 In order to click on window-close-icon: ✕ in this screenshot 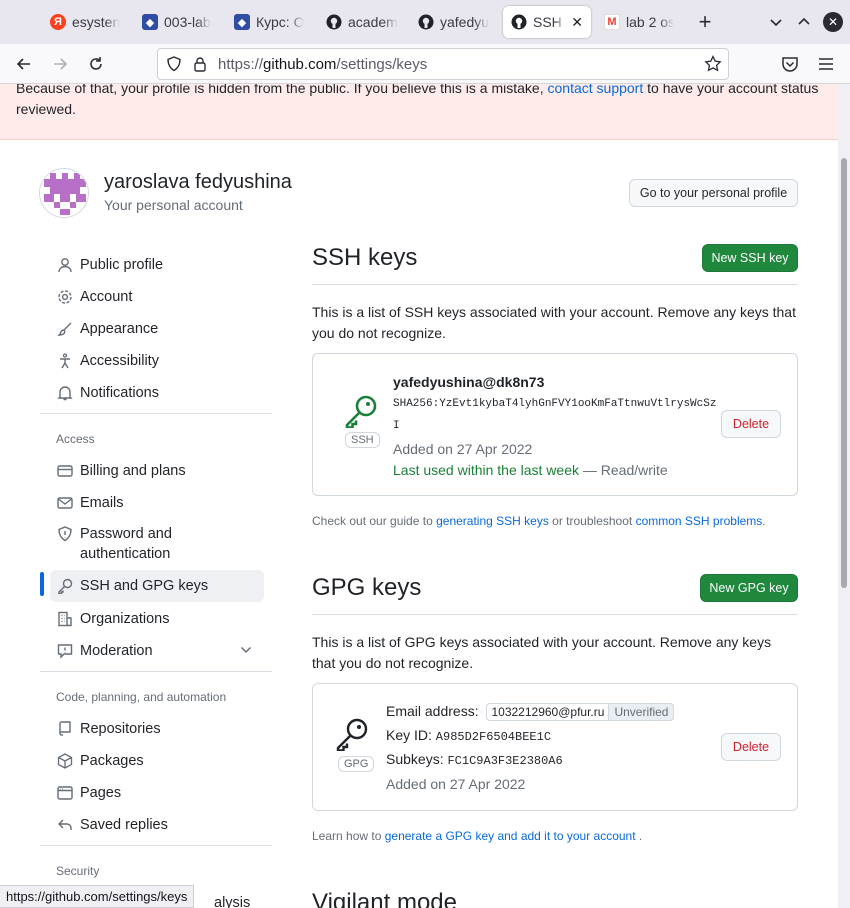, I will do `click(833, 22)`.